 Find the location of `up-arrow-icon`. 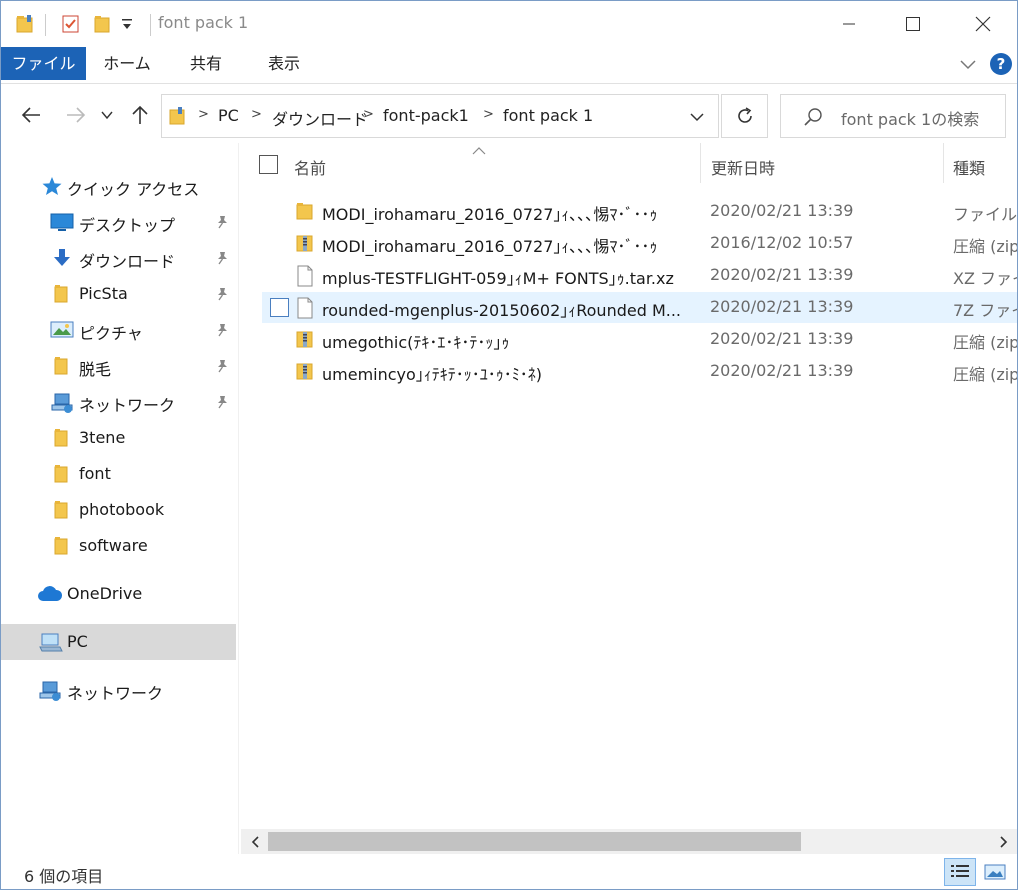

up-arrow-icon is located at coordinates (140, 114).